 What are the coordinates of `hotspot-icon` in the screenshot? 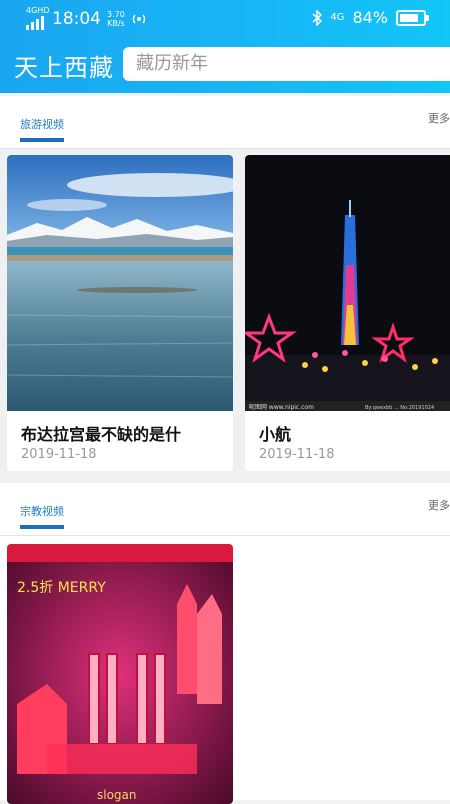 It's located at (138, 19).